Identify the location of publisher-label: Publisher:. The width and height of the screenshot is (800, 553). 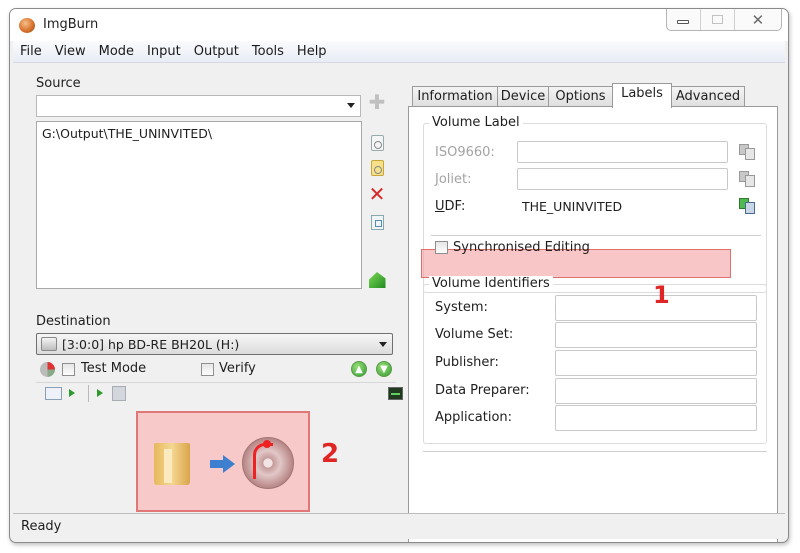
(467, 362).